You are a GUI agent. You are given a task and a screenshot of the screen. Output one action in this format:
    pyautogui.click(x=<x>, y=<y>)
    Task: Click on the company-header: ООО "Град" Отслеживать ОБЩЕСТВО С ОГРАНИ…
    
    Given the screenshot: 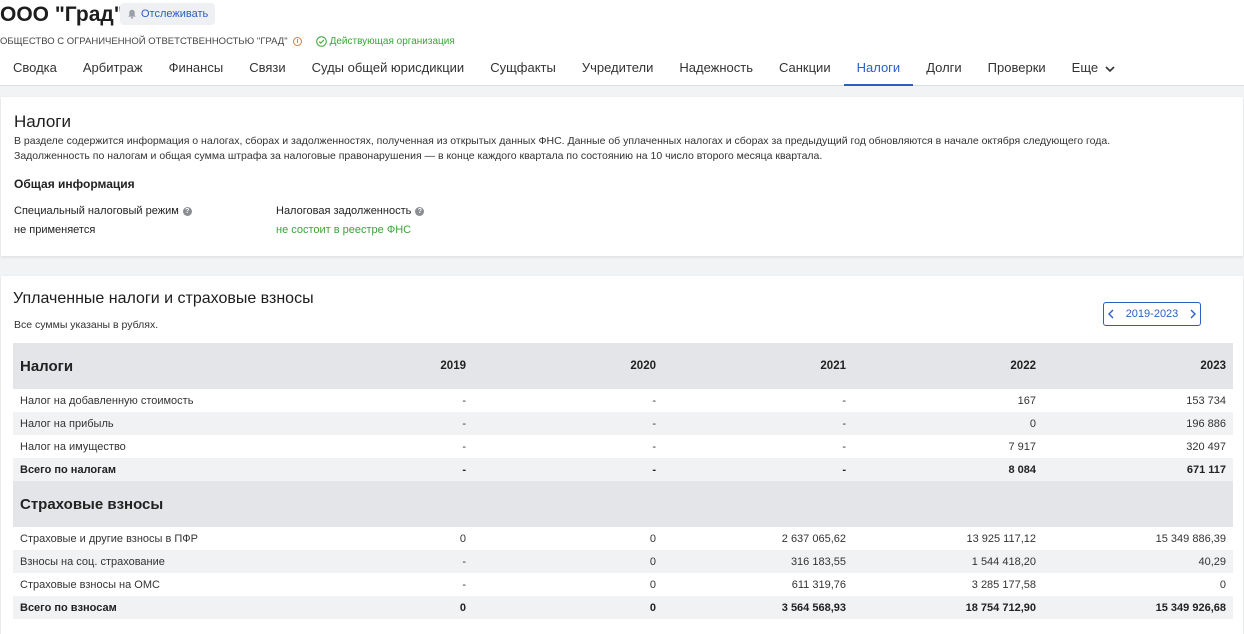 What is the action you would take?
    pyautogui.click(x=622, y=43)
    